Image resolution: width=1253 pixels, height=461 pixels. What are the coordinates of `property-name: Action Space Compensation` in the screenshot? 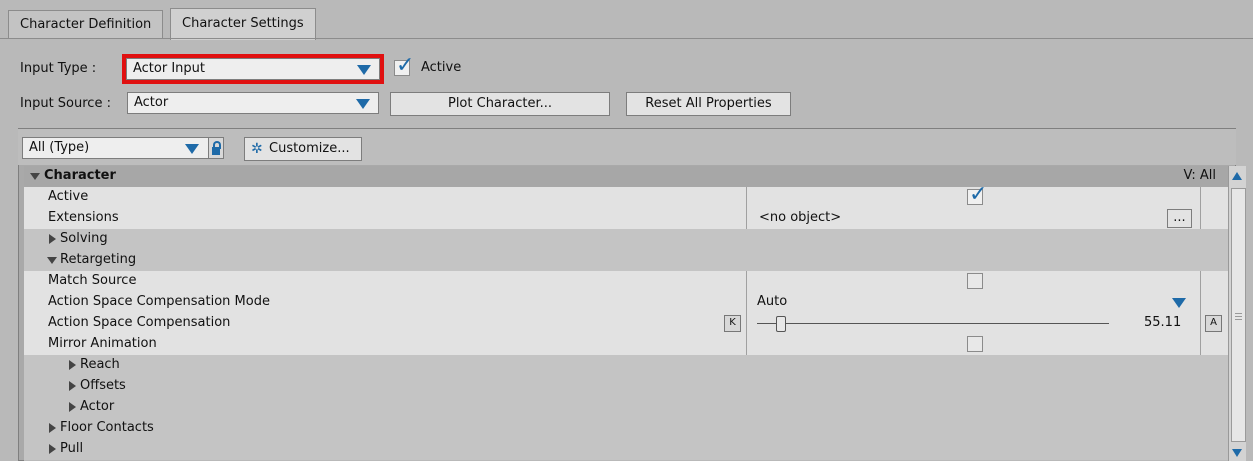 It's located at (139, 322).